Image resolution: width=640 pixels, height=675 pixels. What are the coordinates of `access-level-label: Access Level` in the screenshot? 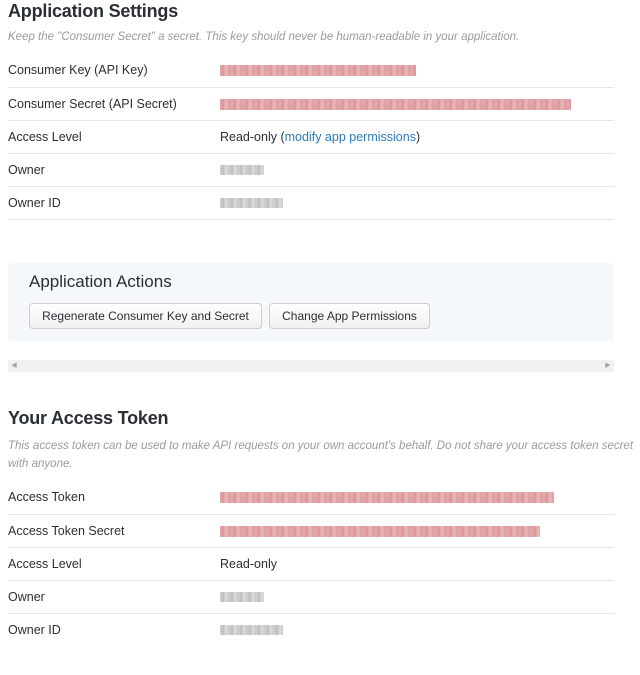 It's located at (45, 136).